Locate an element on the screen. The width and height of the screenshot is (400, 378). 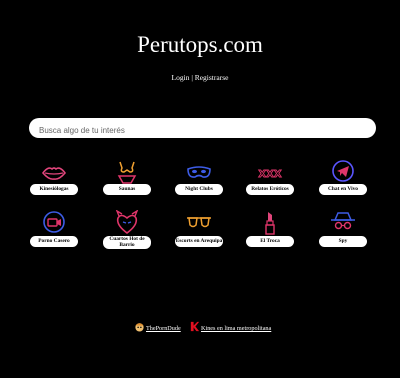
search-bar is located at coordinates (202, 129).